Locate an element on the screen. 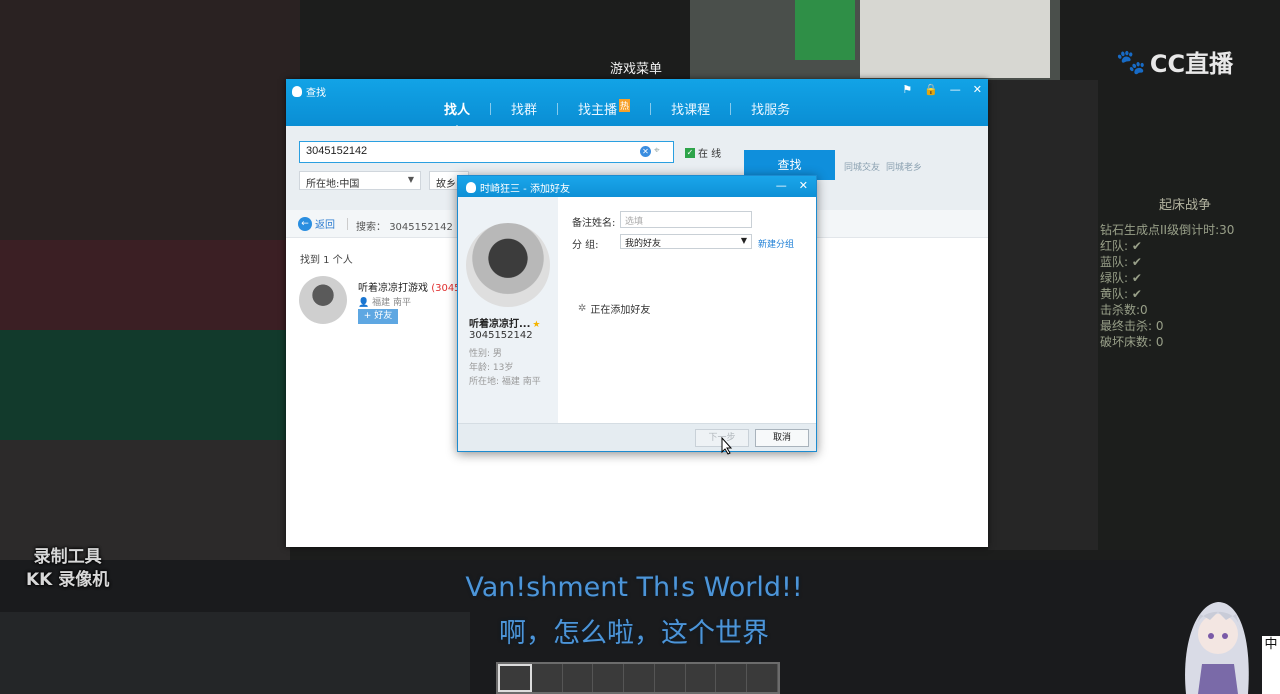 Image resolution: width=1280 pixels, height=694 pixels. search-summary-prefix: 搜索： is located at coordinates (371, 227).